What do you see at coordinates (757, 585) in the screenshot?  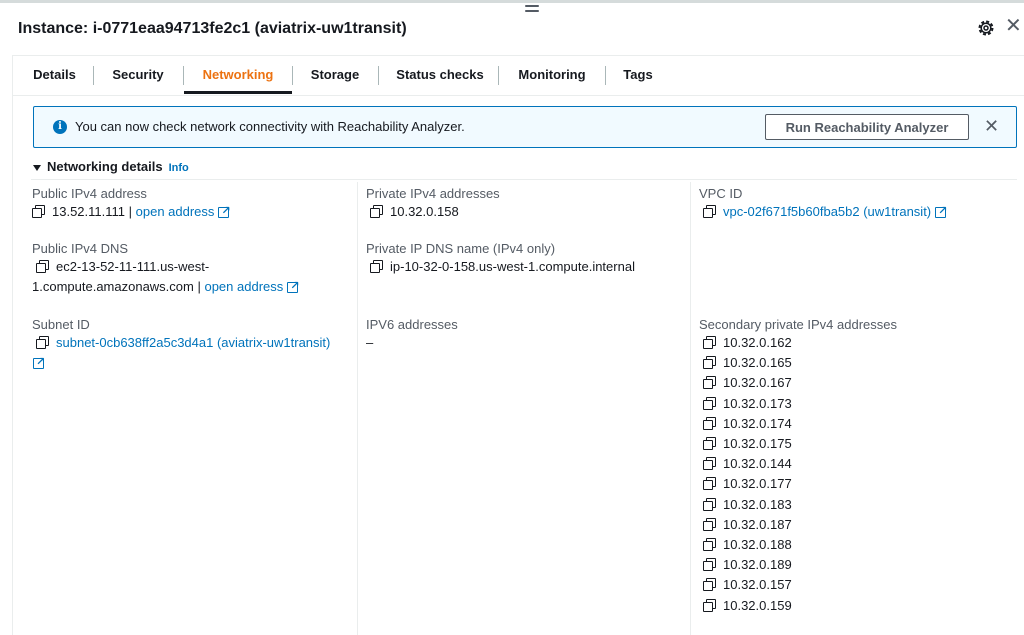 I see `secondary-ip-value: 10.32.0.157` at bounding box center [757, 585].